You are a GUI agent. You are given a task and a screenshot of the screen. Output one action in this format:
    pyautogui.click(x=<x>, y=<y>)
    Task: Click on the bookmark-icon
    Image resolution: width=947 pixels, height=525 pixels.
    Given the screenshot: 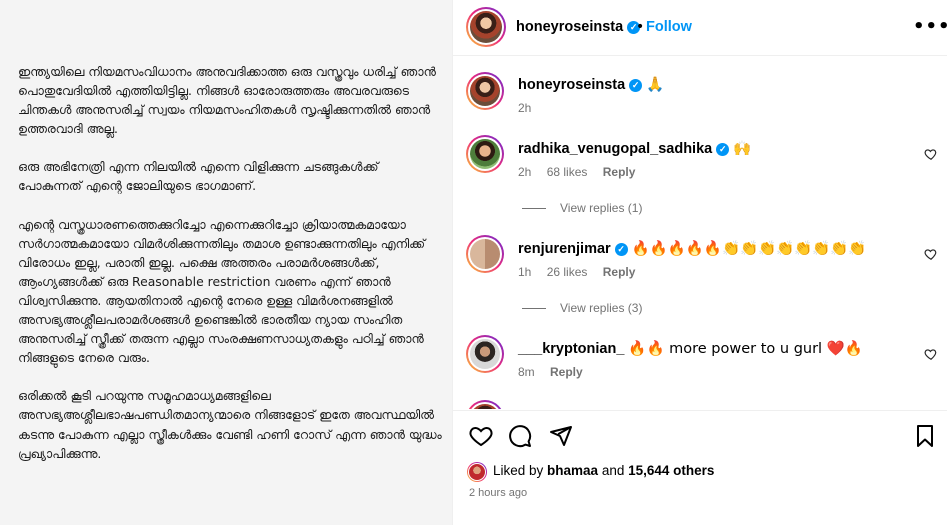 What is the action you would take?
    pyautogui.click(x=925, y=436)
    